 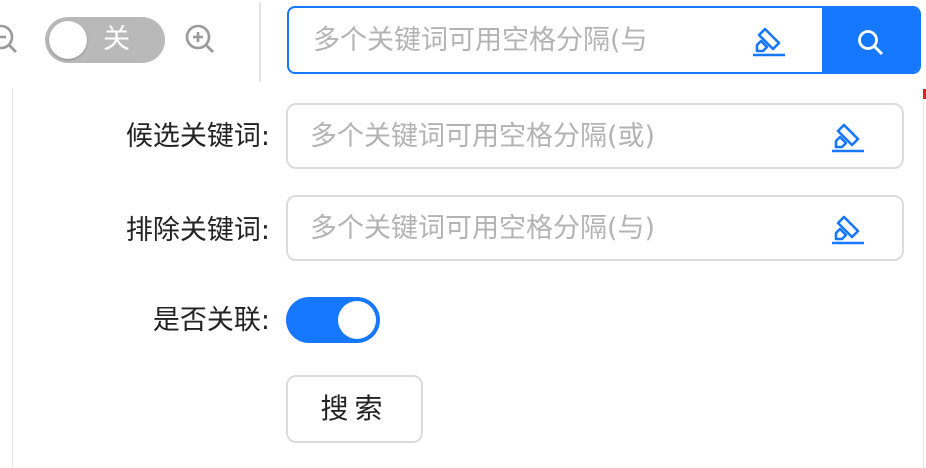 I want to click on candidate-keywords-field: 多个关键词可用空格分隔(或), so click(x=595, y=136).